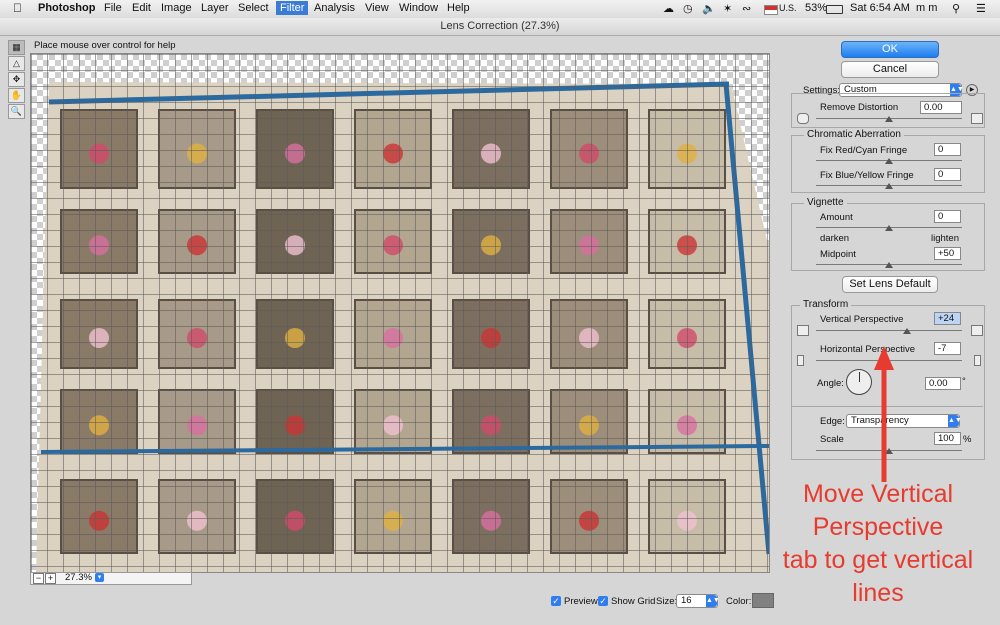  Describe the element at coordinates (868, 349) in the screenshot. I see `horizontal-perspective-label: Horizontal Perspective` at that location.